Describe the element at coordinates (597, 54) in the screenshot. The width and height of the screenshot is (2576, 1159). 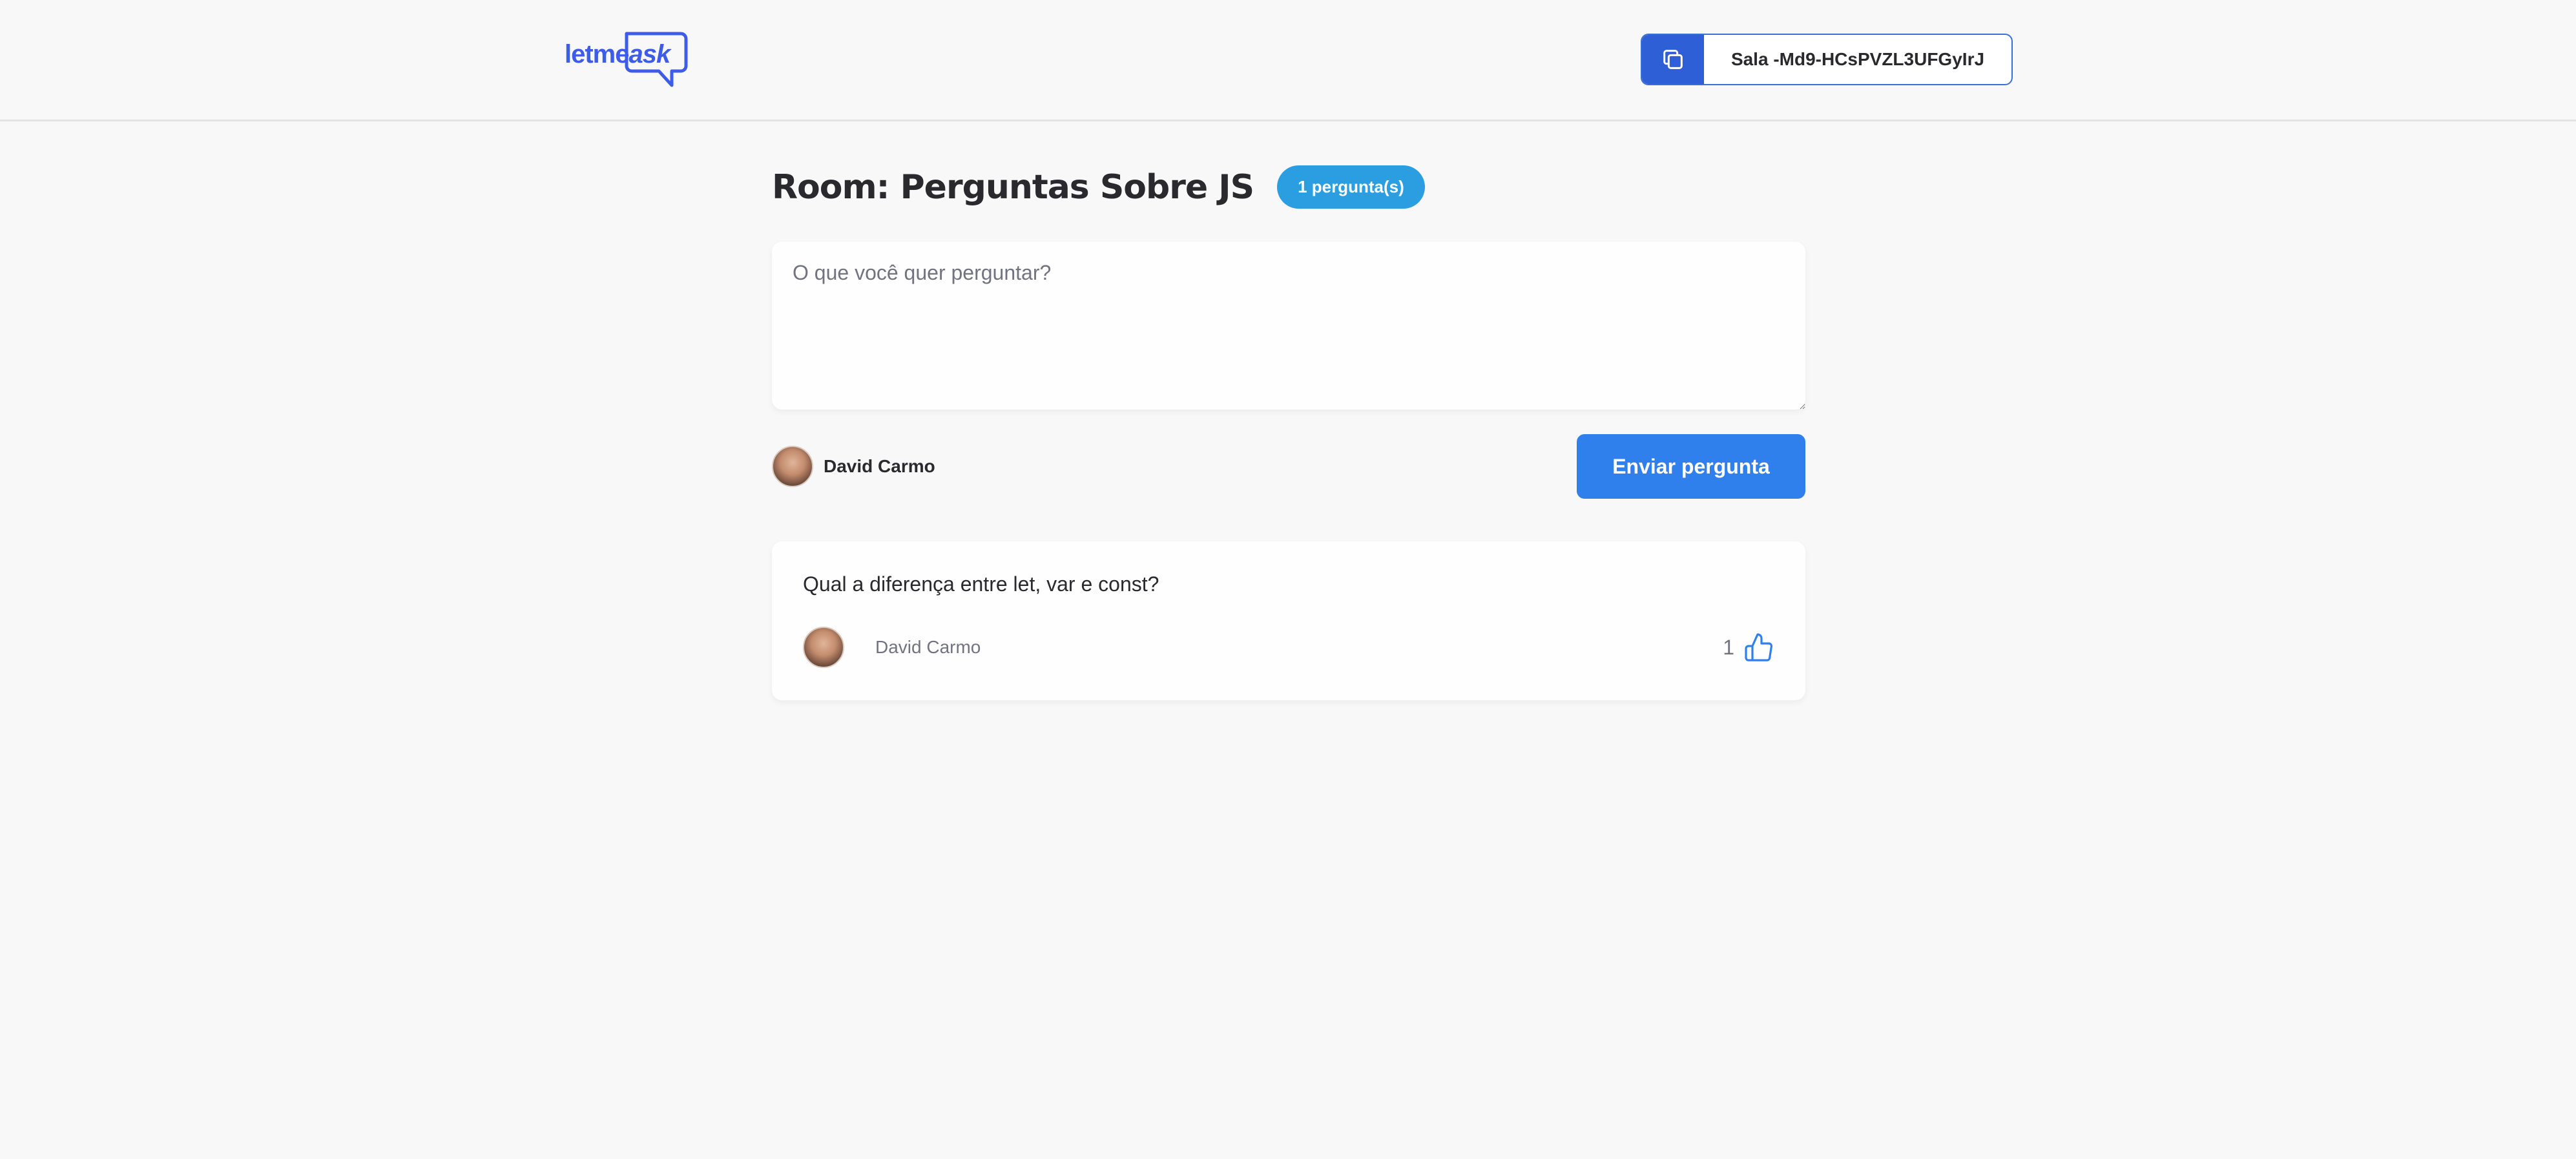
I see `logo-text-main: letme` at that location.